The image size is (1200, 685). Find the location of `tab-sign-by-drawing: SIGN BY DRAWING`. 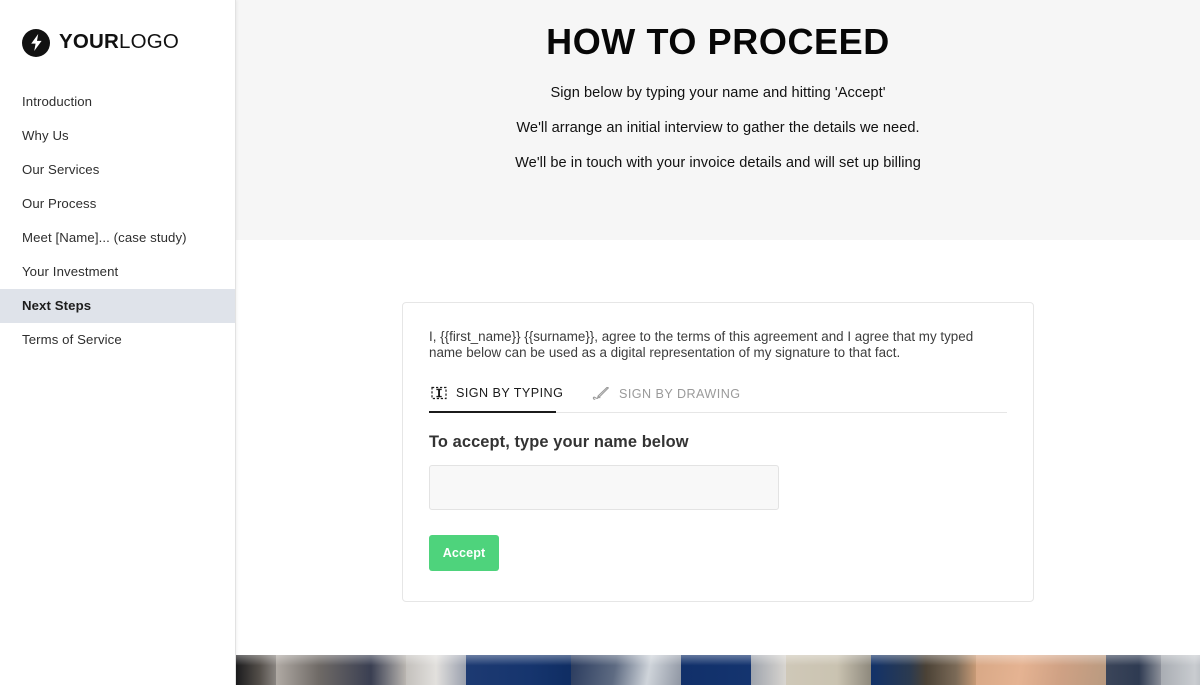

tab-sign-by-drawing: SIGN BY DRAWING is located at coordinates (666, 397).